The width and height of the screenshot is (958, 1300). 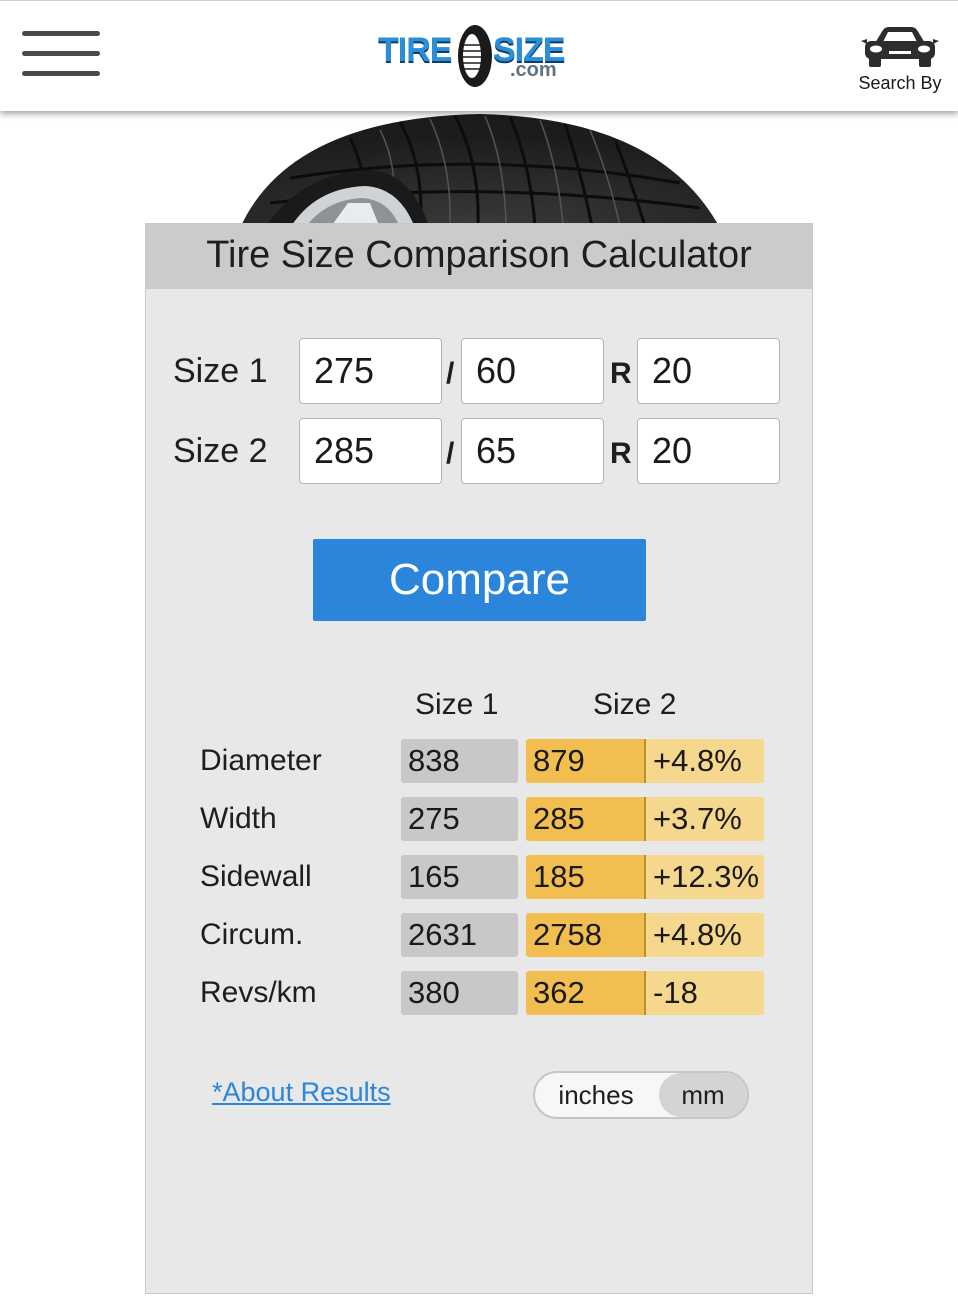 What do you see at coordinates (621, 373) in the screenshot?
I see `size1-r-separator: R` at bounding box center [621, 373].